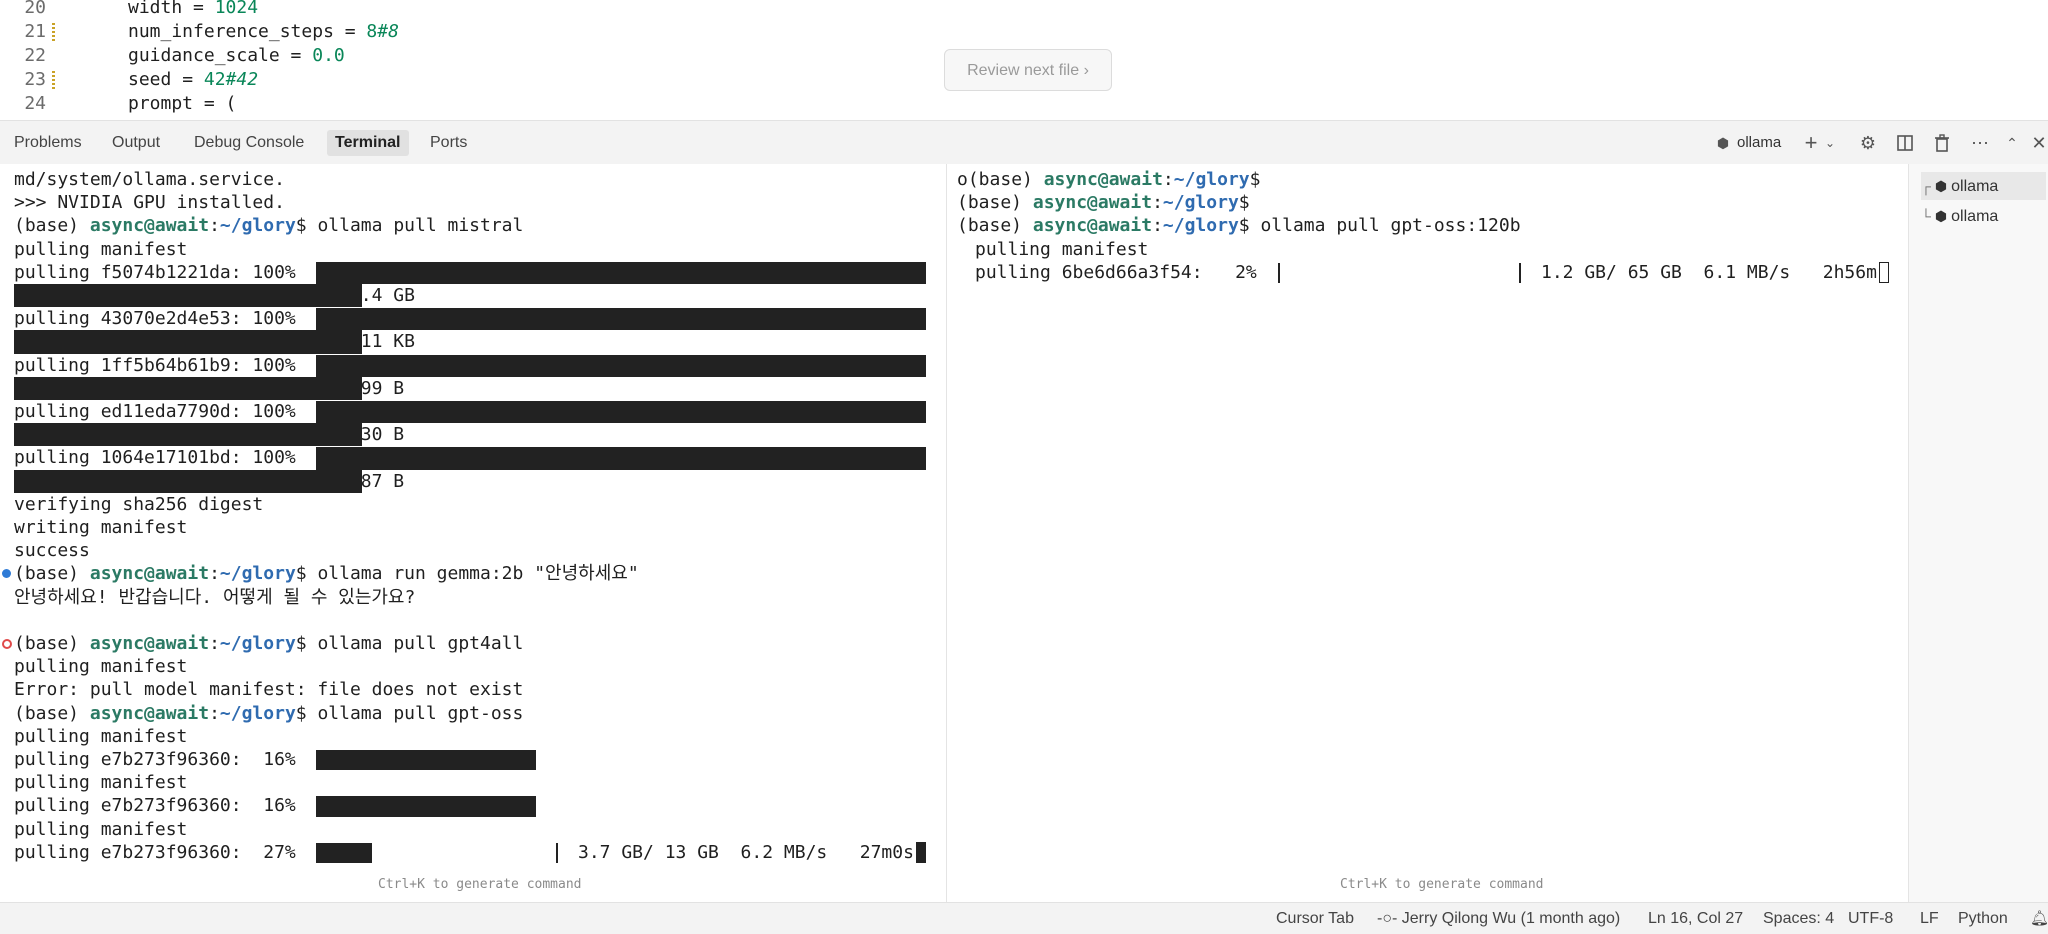 This screenshot has height=934, width=2048. What do you see at coordinates (409, 643) in the screenshot?
I see `prompt-command: $ ollama pull gpt4all` at bounding box center [409, 643].